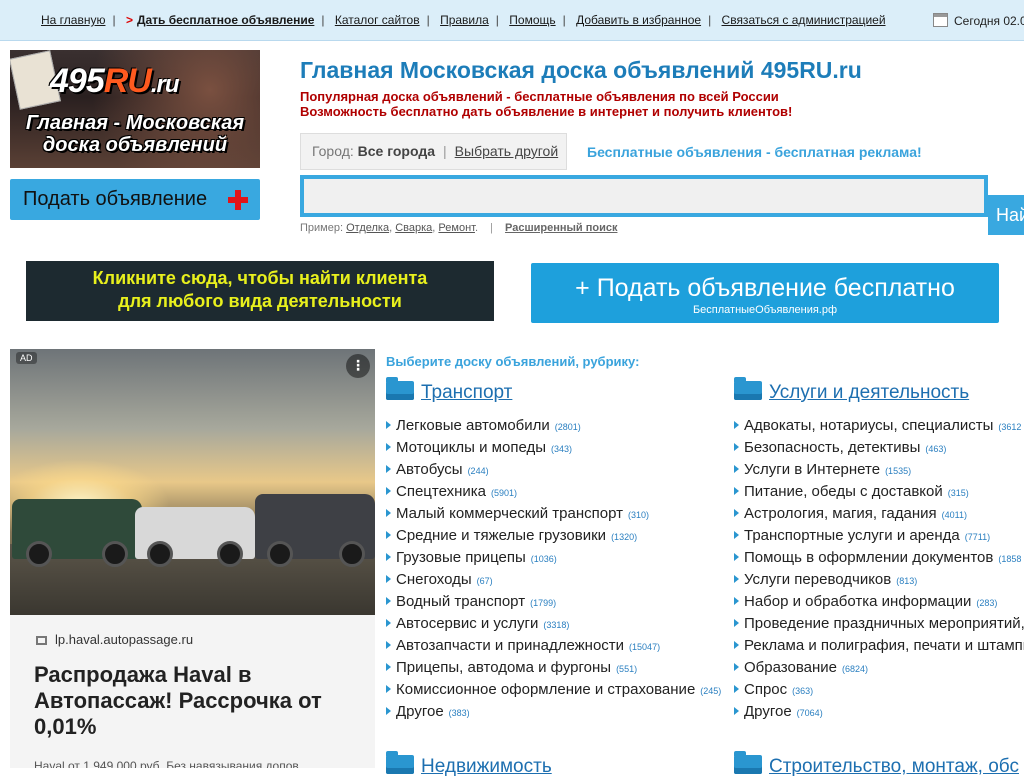  What do you see at coordinates (879, 714) in the screenshot?
I see `list-item: Другое (7064)` at bounding box center [879, 714].